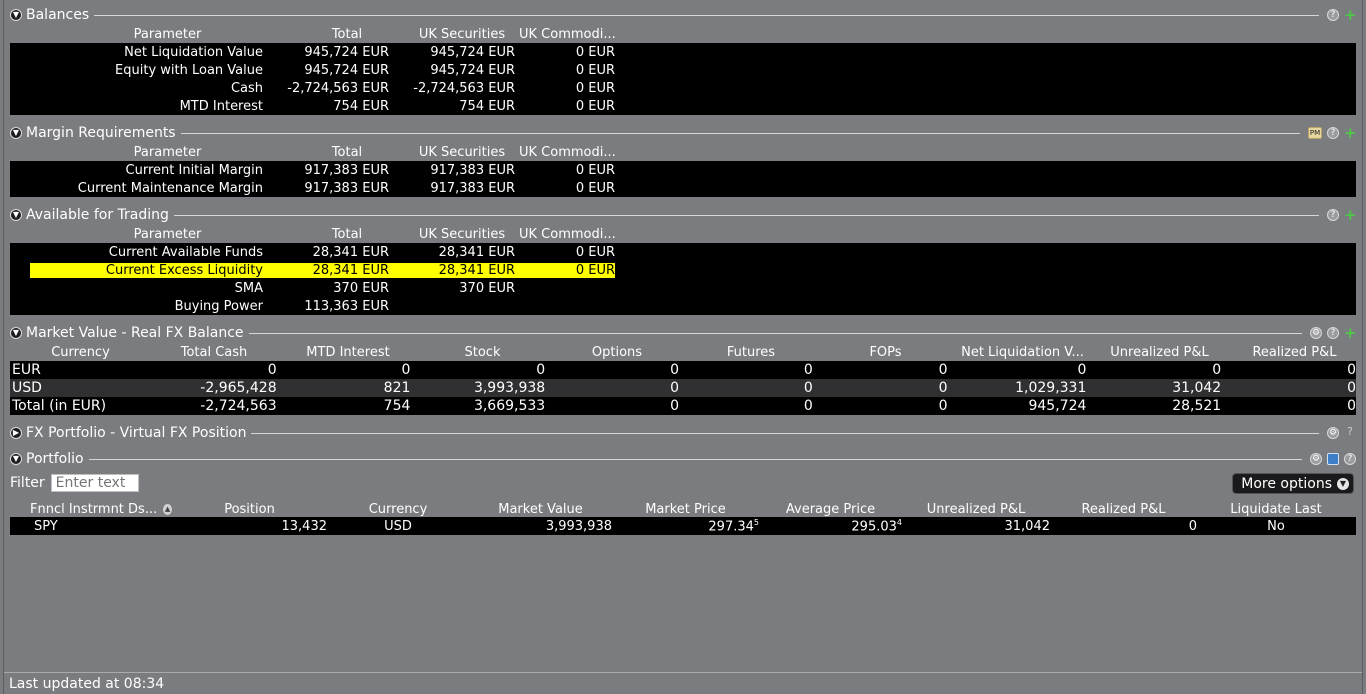  Describe the element at coordinates (238, 388) in the screenshot. I see `total-cash-cell: -2,965,428` at that location.